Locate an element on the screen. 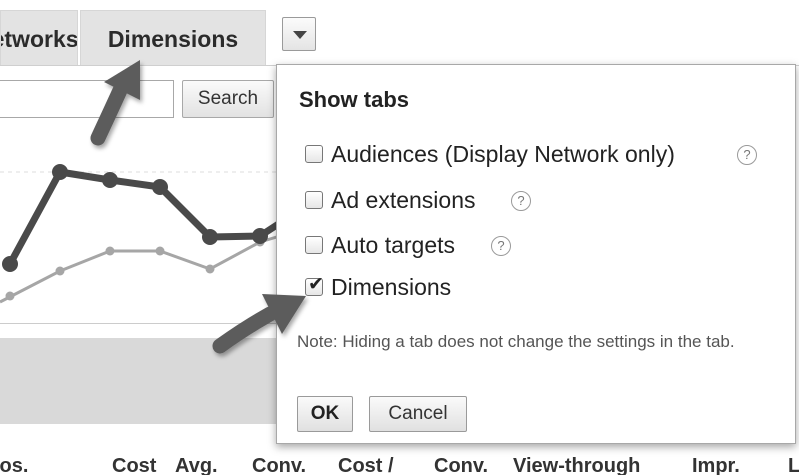 The image size is (799, 475). search-button: Search is located at coordinates (228, 99).